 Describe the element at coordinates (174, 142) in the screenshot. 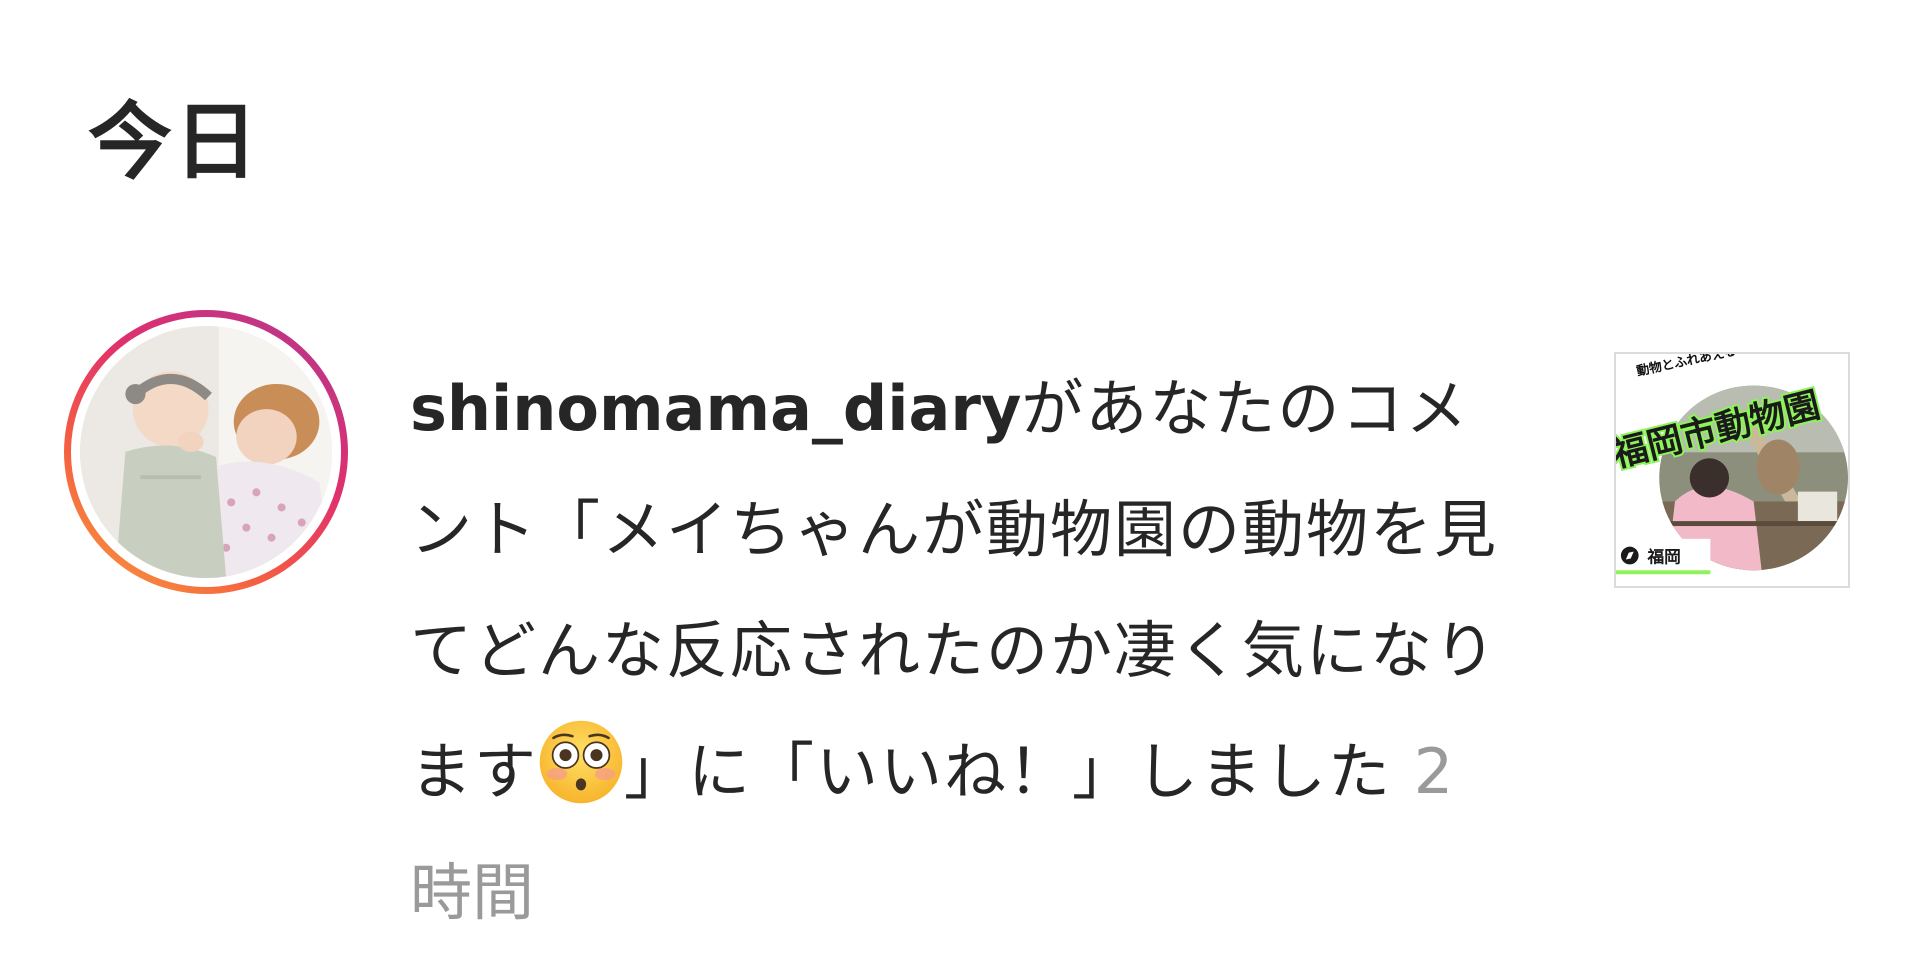

I see `section-heading: 今日` at that location.